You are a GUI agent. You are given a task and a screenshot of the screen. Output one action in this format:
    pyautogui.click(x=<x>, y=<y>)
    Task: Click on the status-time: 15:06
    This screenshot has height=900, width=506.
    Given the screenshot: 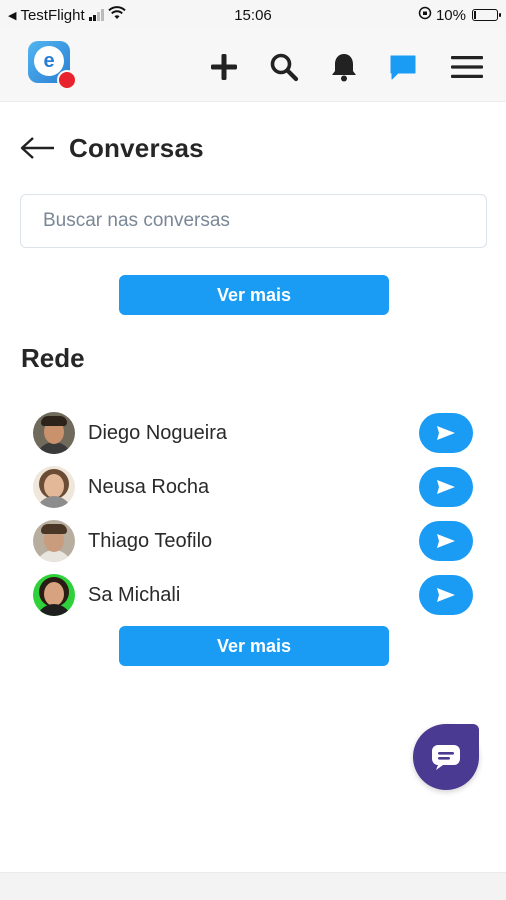 What is the action you would take?
    pyautogui.click(x=253, y=15)
    